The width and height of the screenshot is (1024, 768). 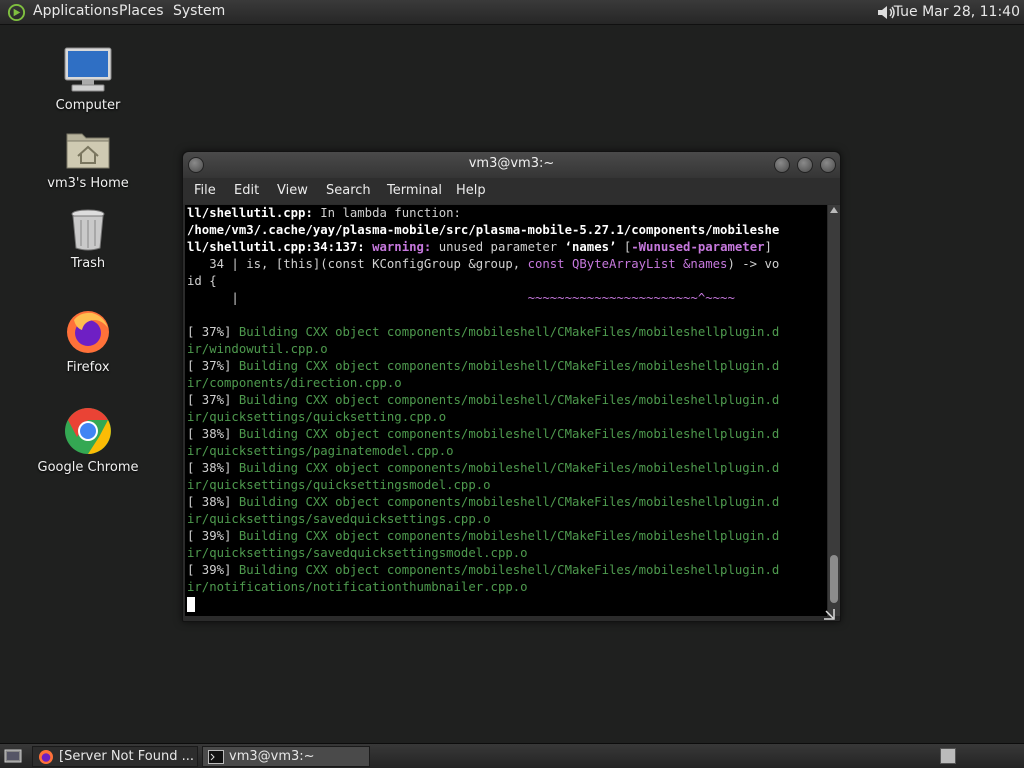 What do you see at coordinates (276, 247) in the screenshot?
I see `terminal-text: ll/shellutil.cpp:34:137:` at bounding box center [276, 247].